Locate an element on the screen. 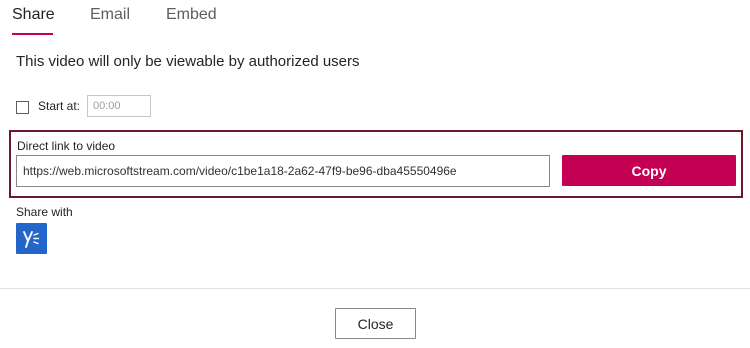  tab-email: Email is located at coordinates (110, 15).